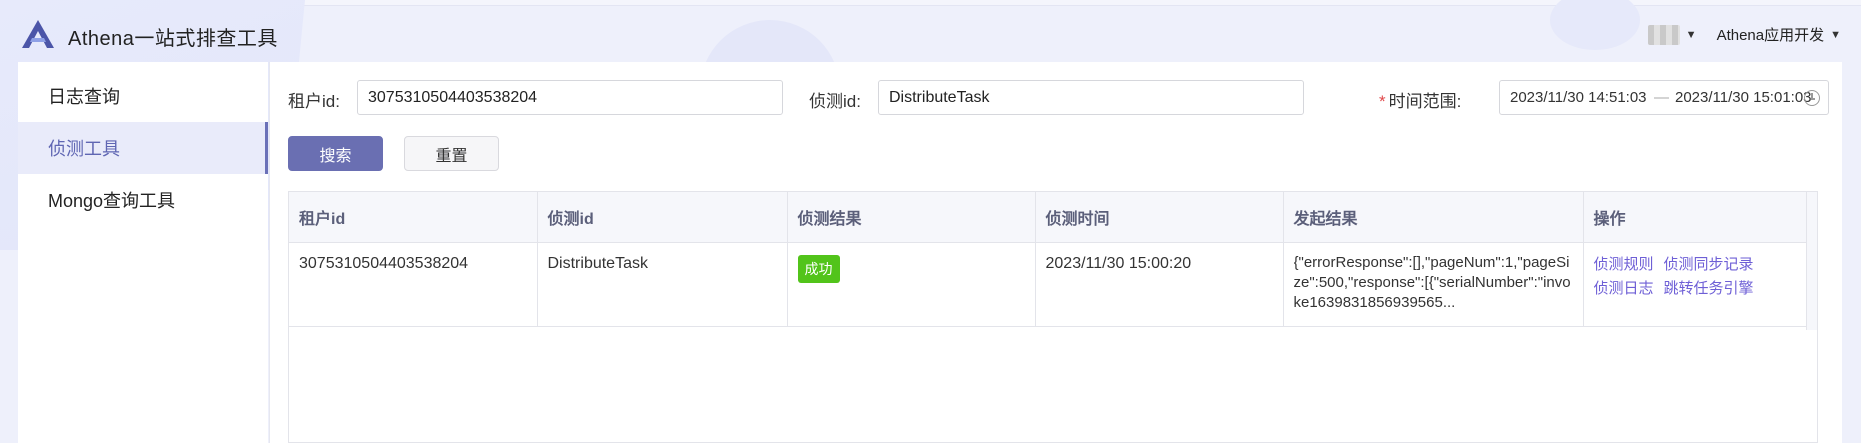 Image resolution: width=1861 pixels, height=443 pixels. Describe the element at coordinates (314, 101) in the screenshot. I see `tenant-id-label: 租户id:` at that location.